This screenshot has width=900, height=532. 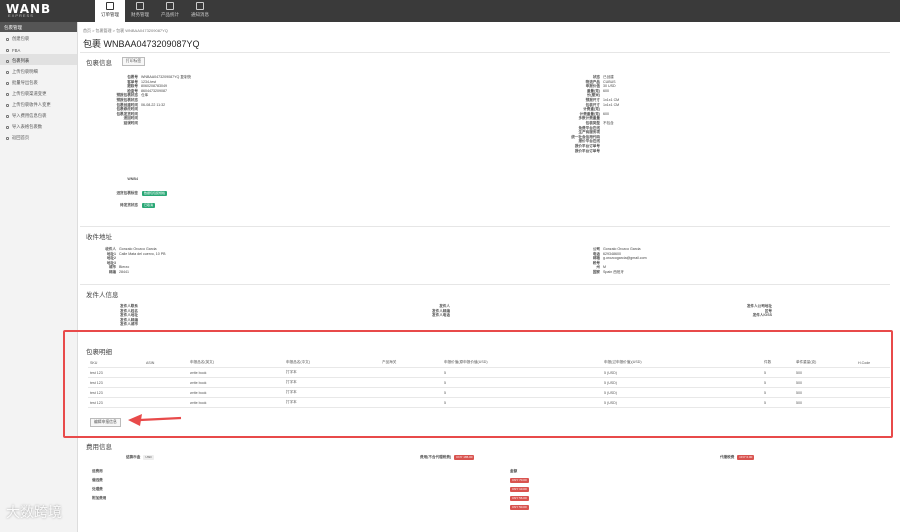 What do you see at coordinates (102, 295) in the screenshot?
I see `sender-heading: 发件人信息` at bounding box center [102, 295].